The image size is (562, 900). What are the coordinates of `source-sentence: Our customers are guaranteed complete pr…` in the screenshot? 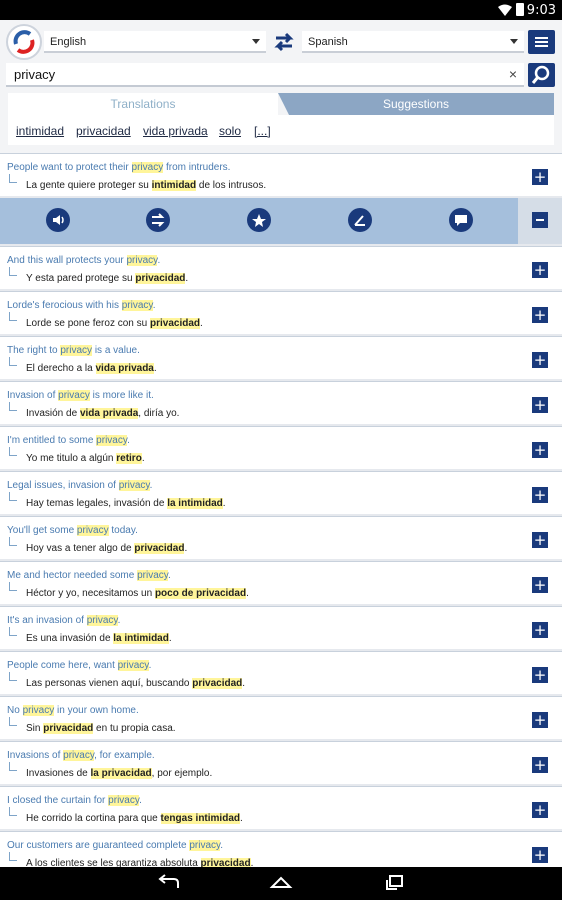 It's located at (115, 845).